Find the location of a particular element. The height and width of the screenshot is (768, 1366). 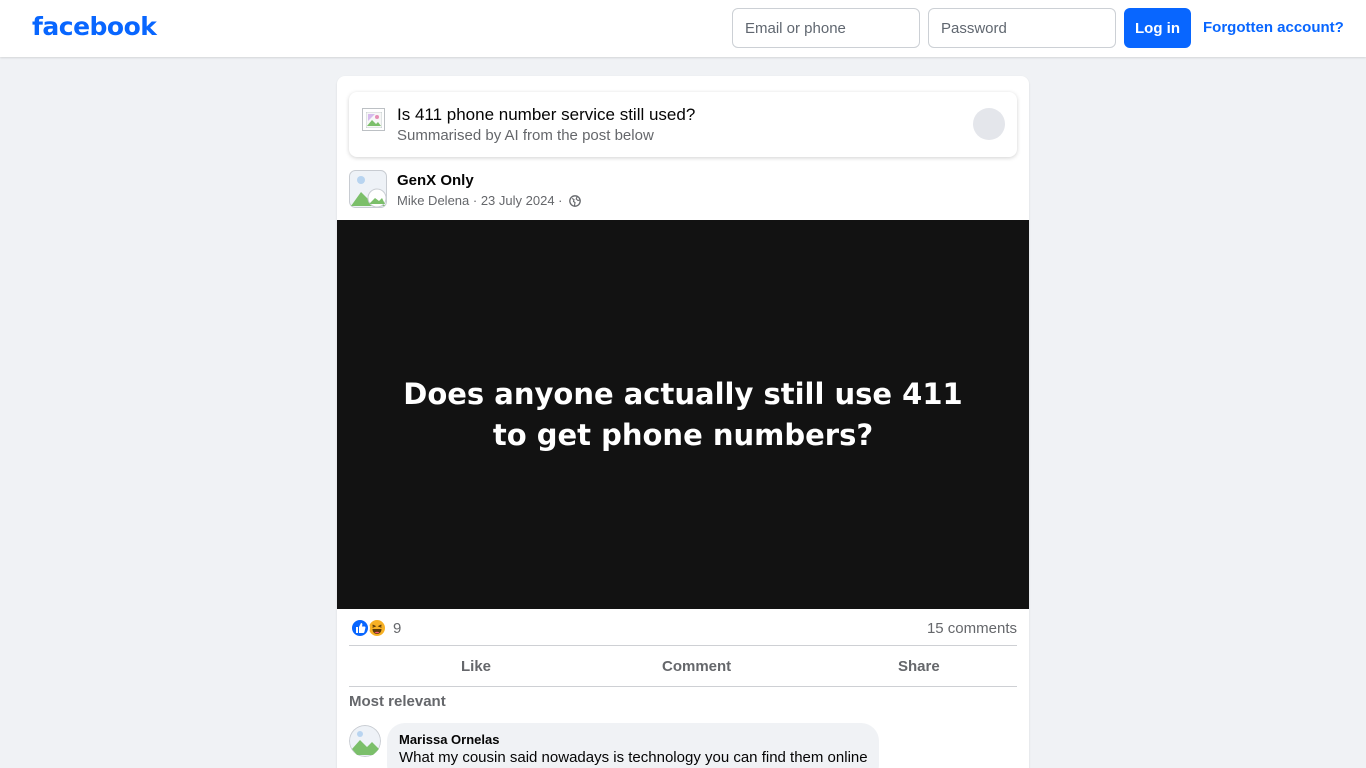

forgotten-account-link: Forgotten account? is located at coordinates (1273, 27).